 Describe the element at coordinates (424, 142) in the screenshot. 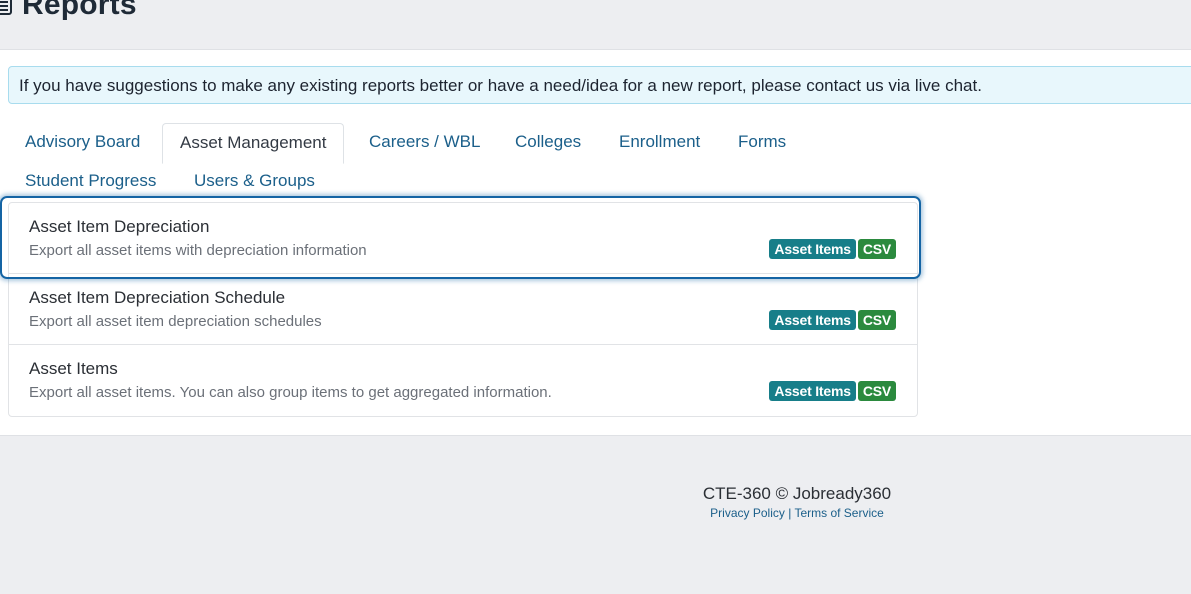

I see `tab-careers-wbl: Careers / WBL` at that location.